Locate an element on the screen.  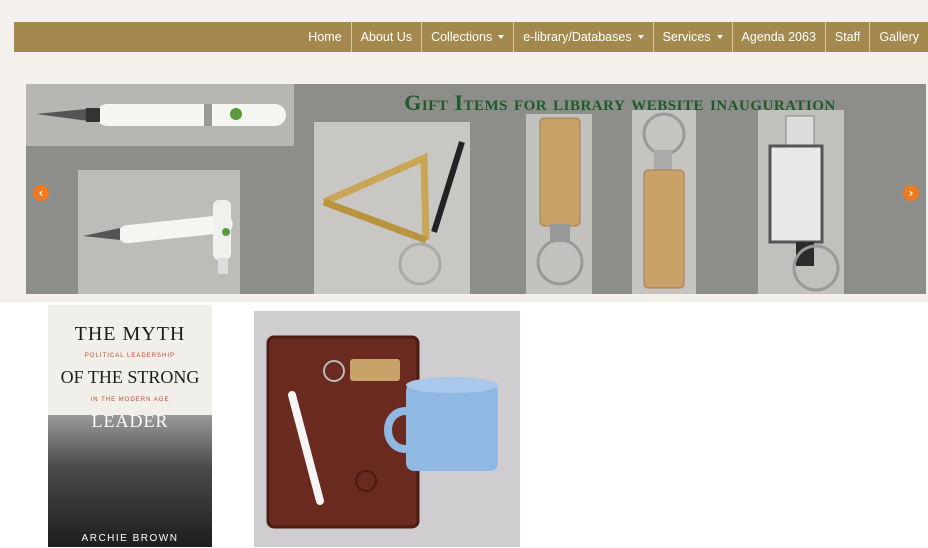
nav-about-us-label: About Us is located at coordinates (386, 37).